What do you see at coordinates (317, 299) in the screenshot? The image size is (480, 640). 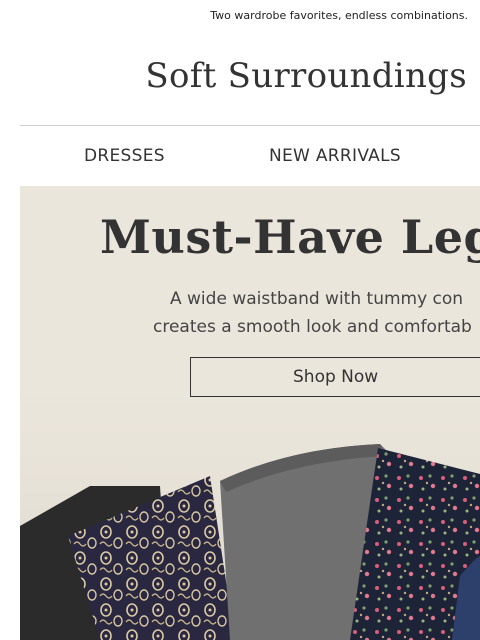 I see `hero-subtitle-line-1: A wide waistband with tummy con` at bounding box center [317, 299].